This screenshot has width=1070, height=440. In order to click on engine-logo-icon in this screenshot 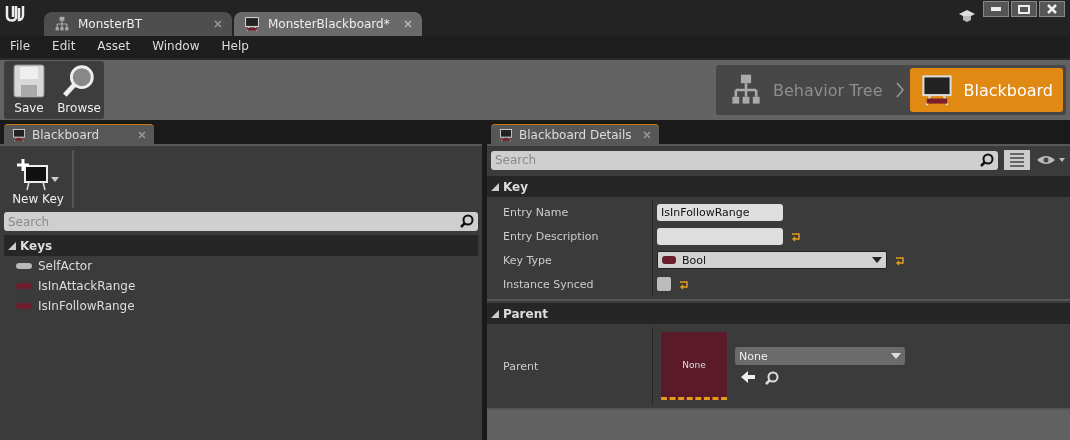, I will do `click(15, 14)`.